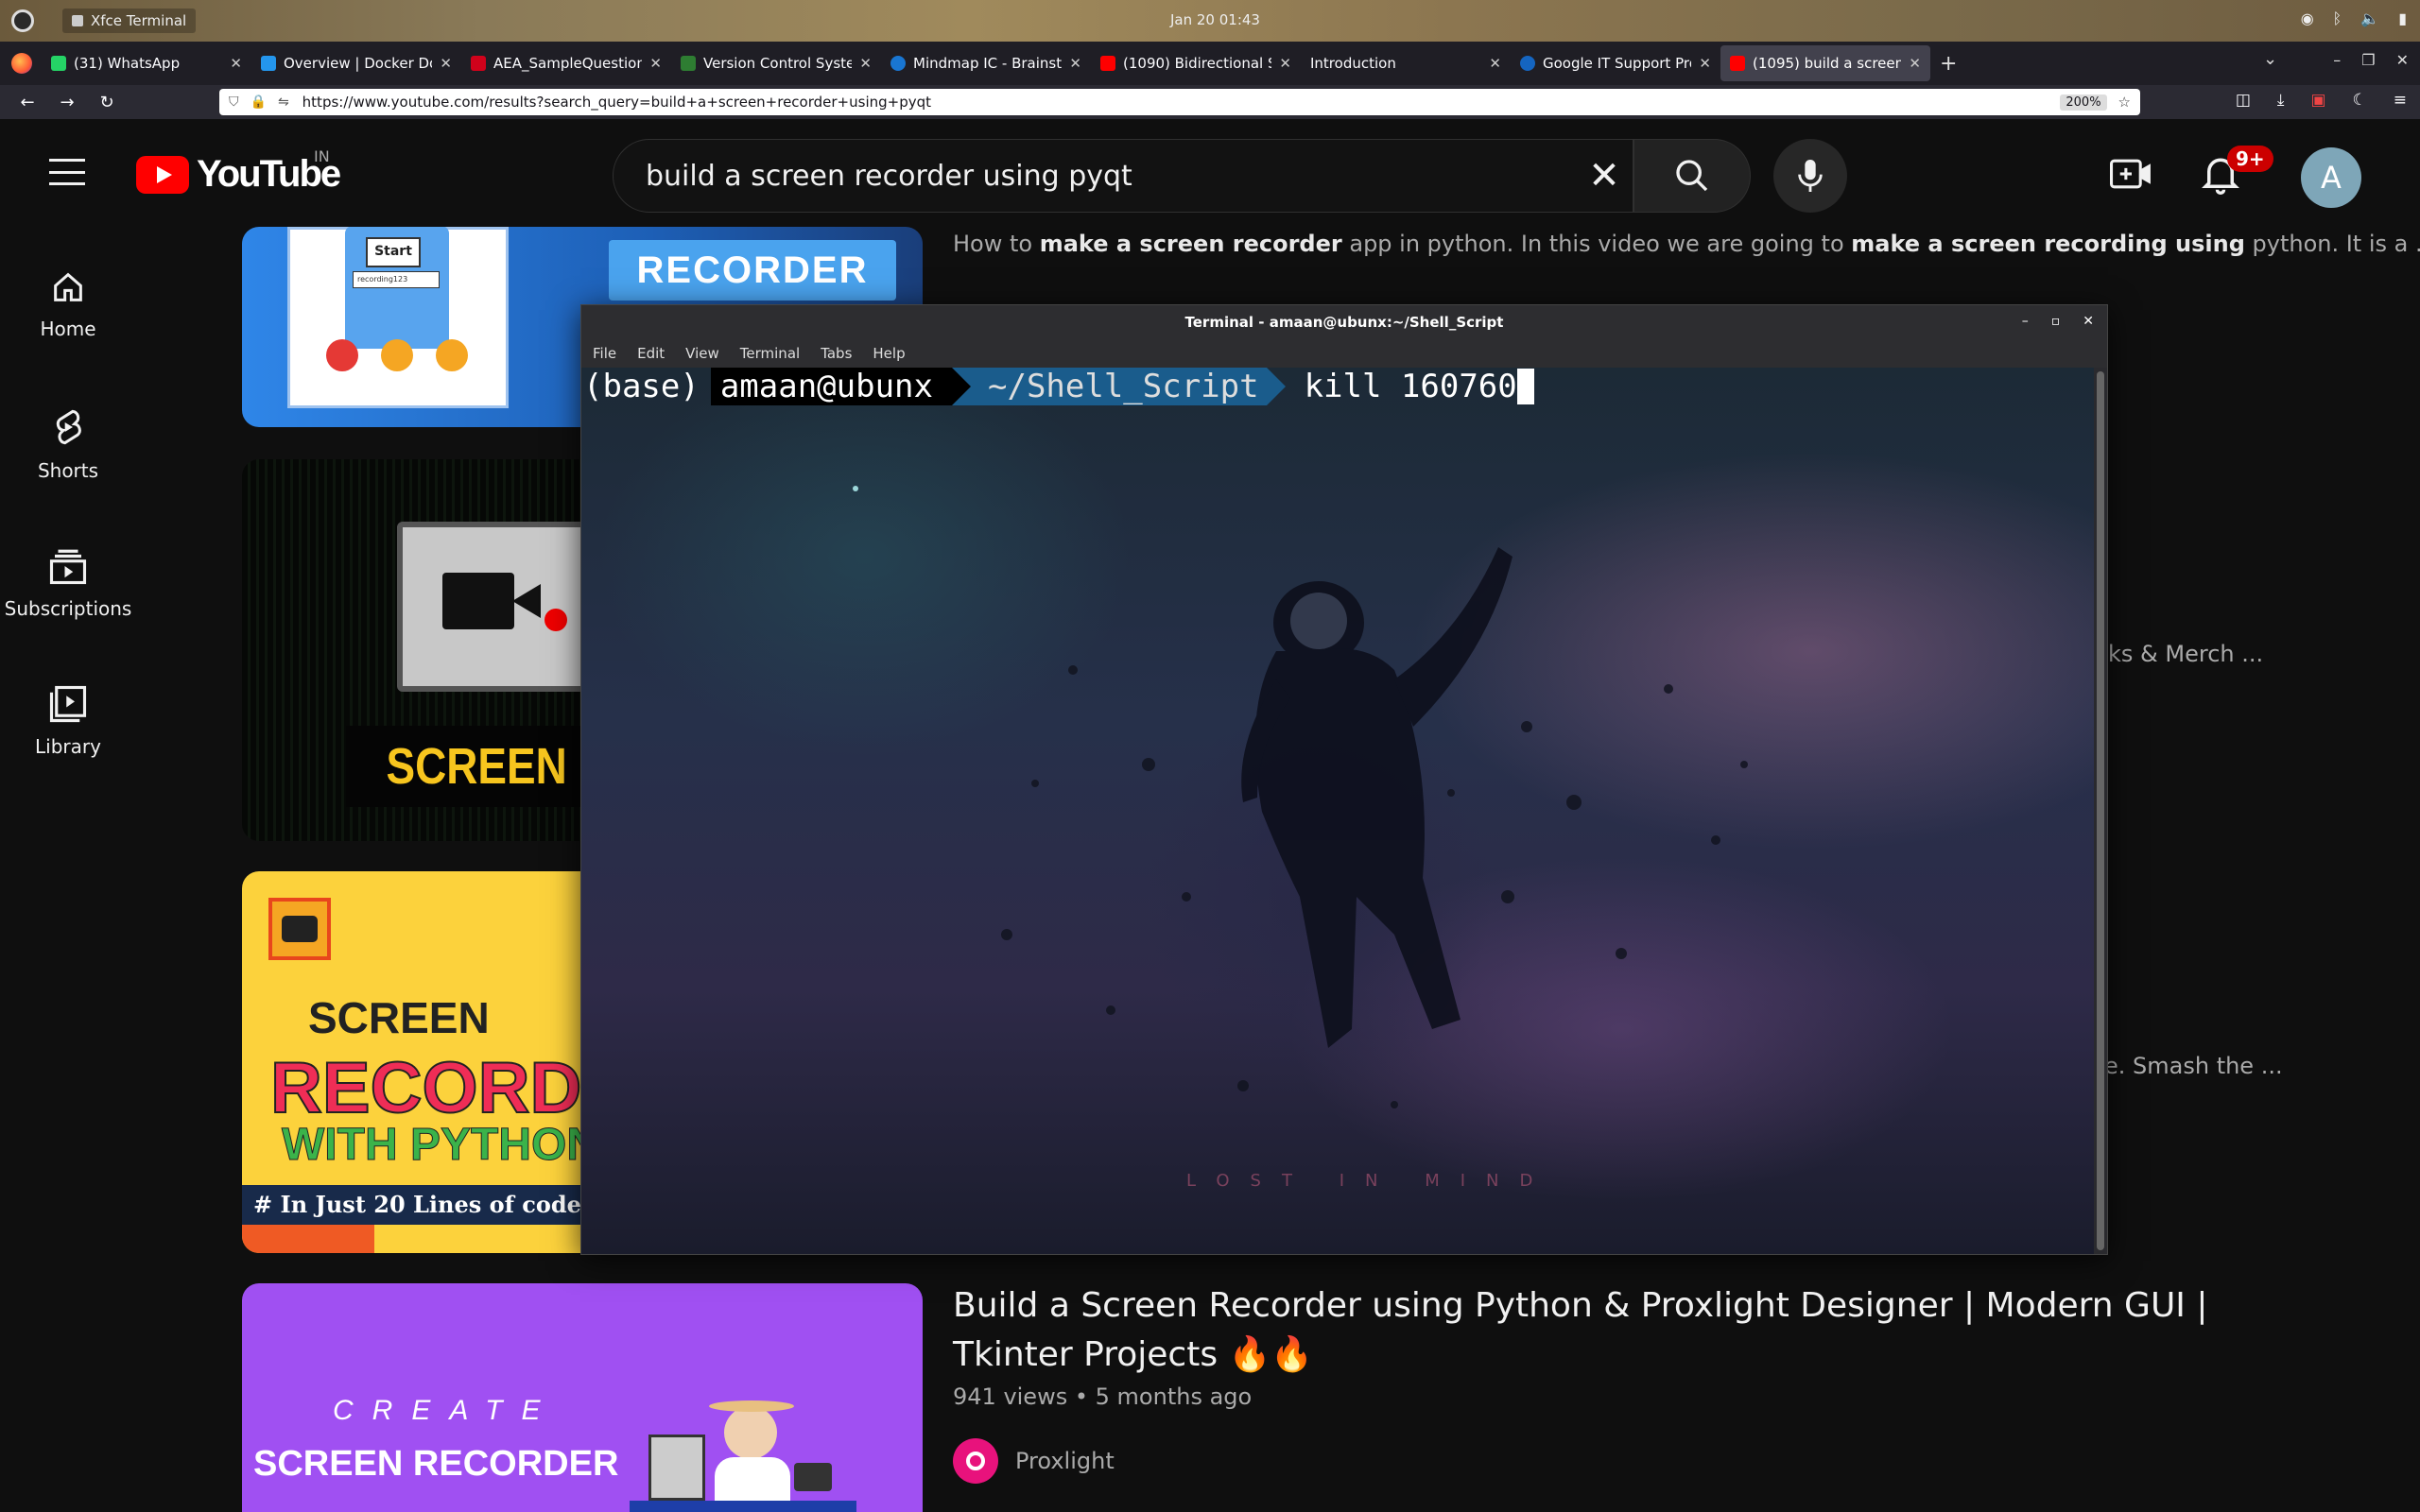 Image resolution: width=2420 pixels, height=1512 pixels. What do you see at coordinates (2243, 100) in the screenshot?
I see `pocket-icon: ◫` at bounding box center [2243, 100].